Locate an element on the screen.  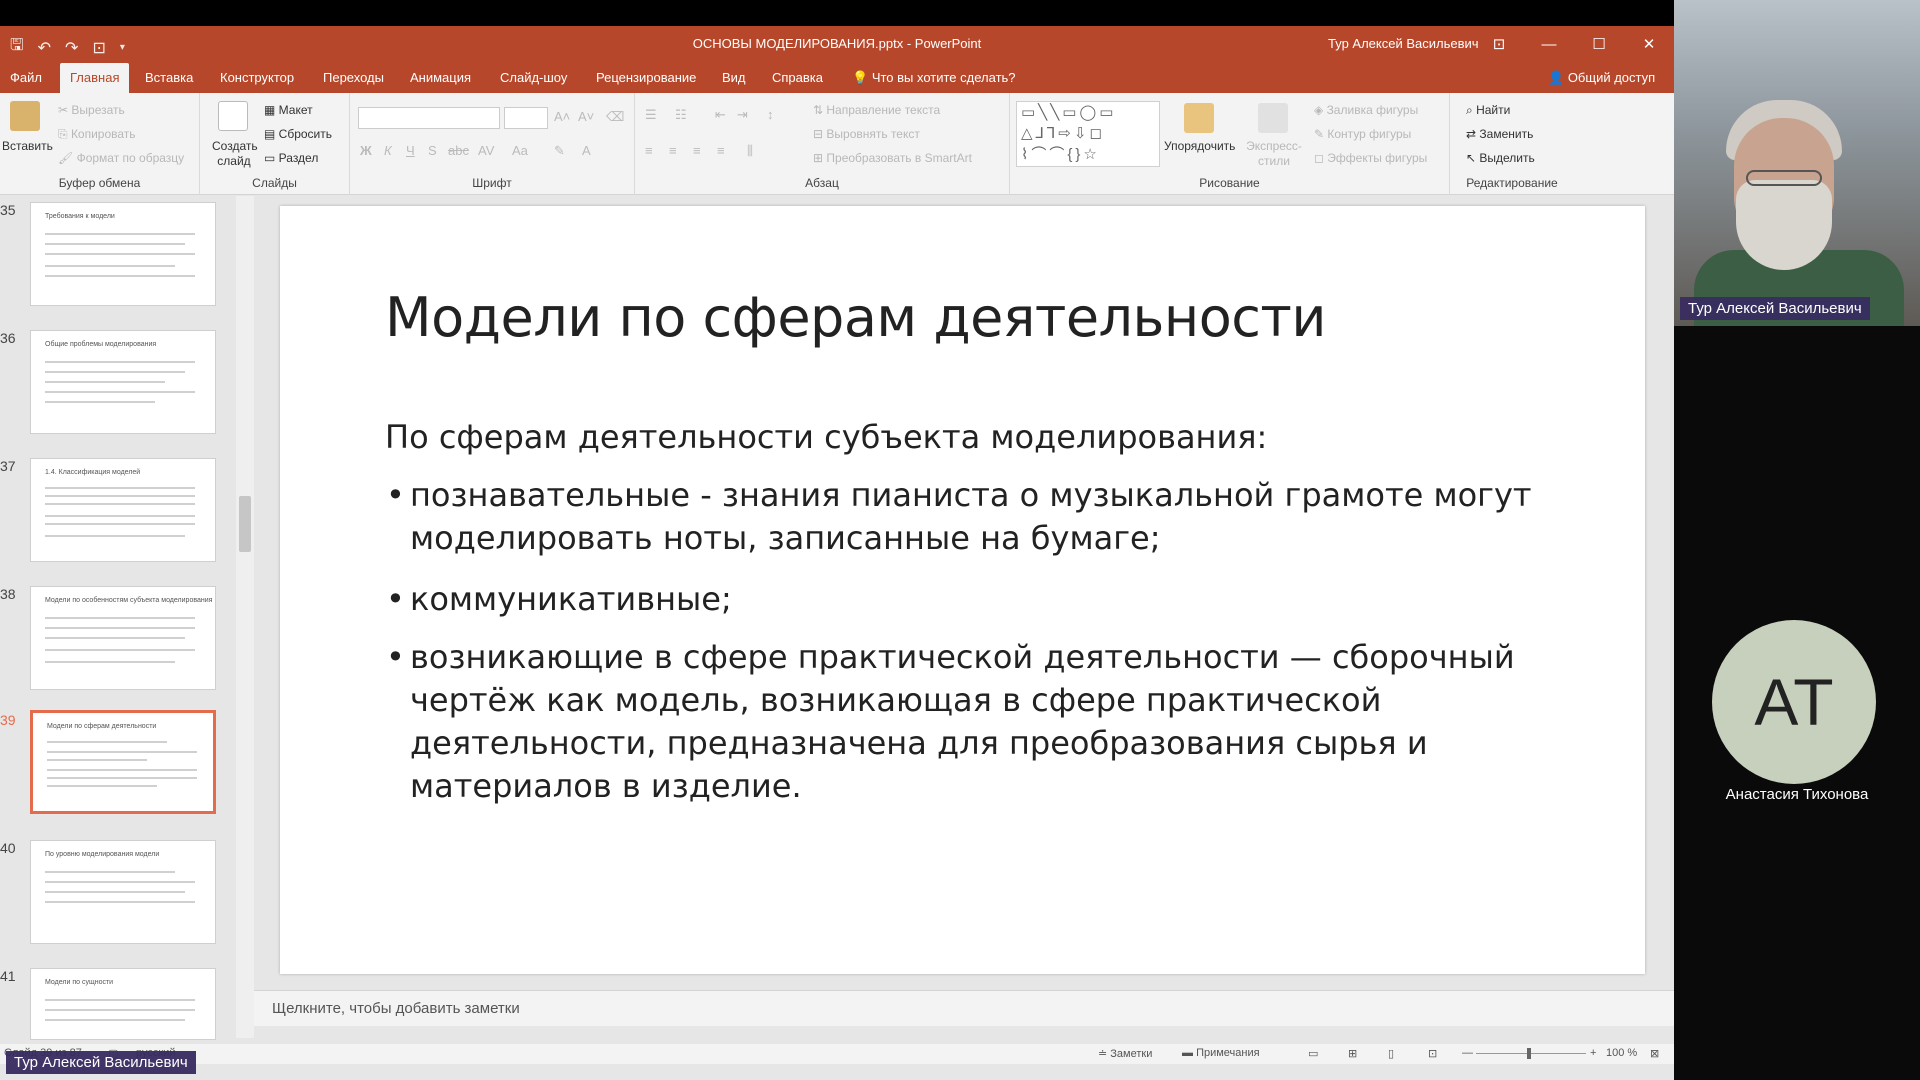
strikethrough-icon: abc is located at coordinates (458, 150).